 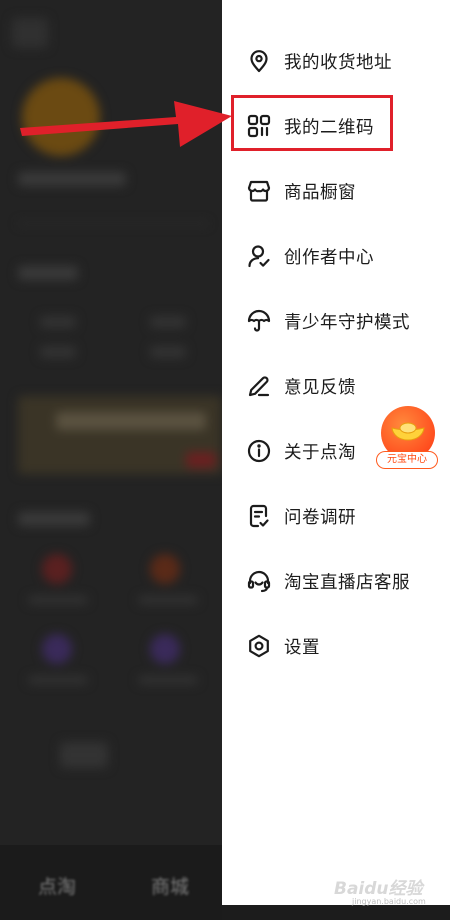 I want to click on background-tab-mall: 商城, so click(x=170, y=887).